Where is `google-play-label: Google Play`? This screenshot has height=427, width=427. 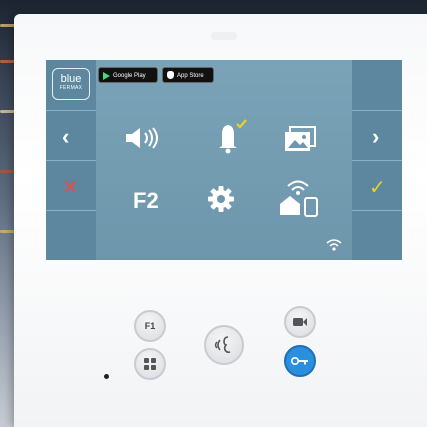 google-play-label: Google Play is located at coordinates (129, 76).